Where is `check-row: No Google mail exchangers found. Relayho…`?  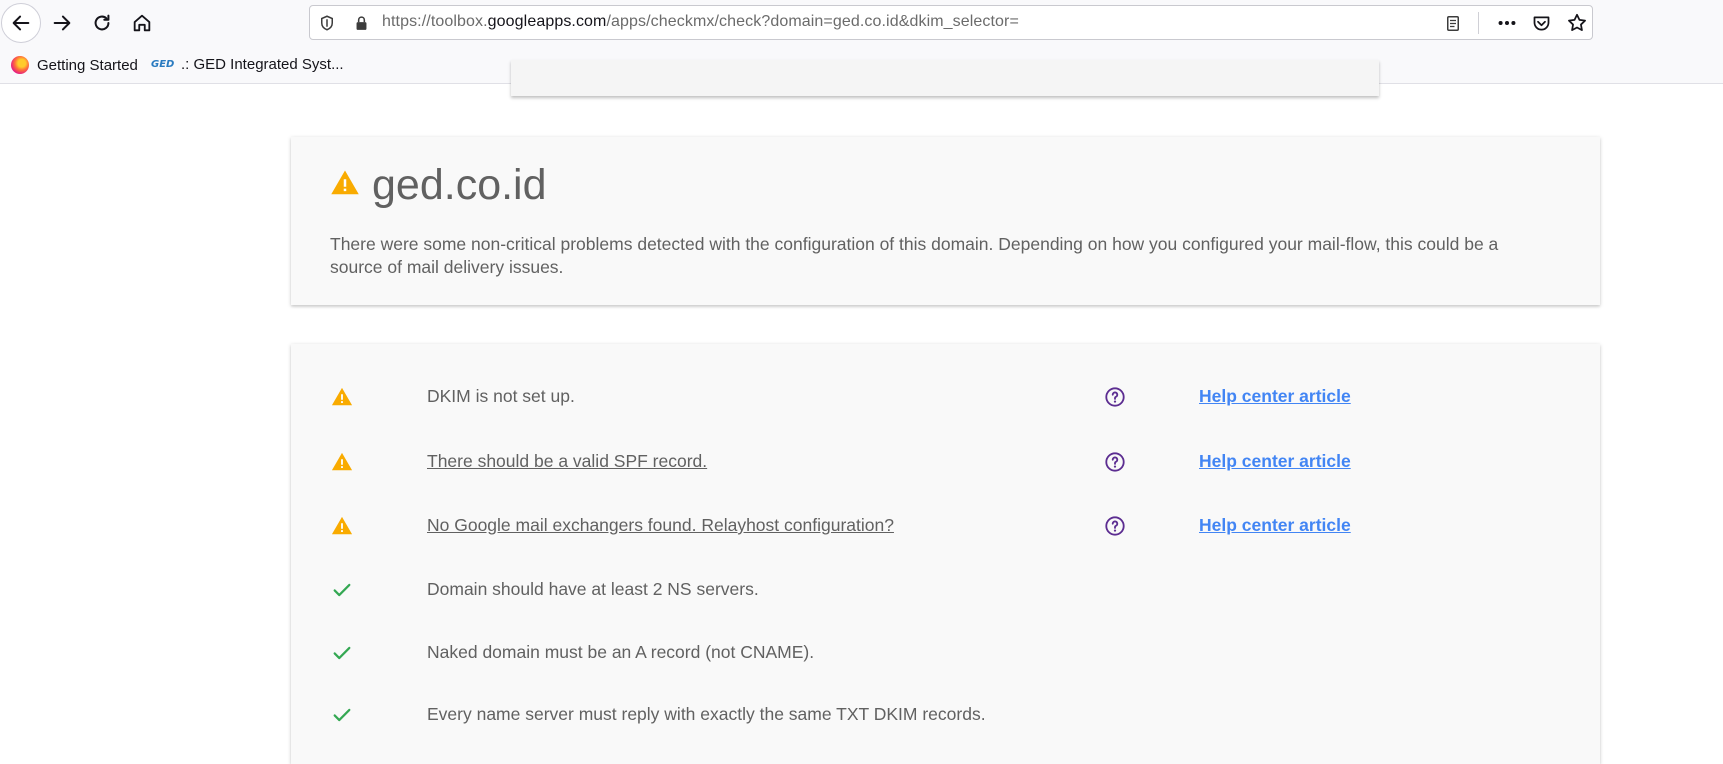
check-row: No Google mail exchangers found. Relayho… is located at coordinates (945, 526).